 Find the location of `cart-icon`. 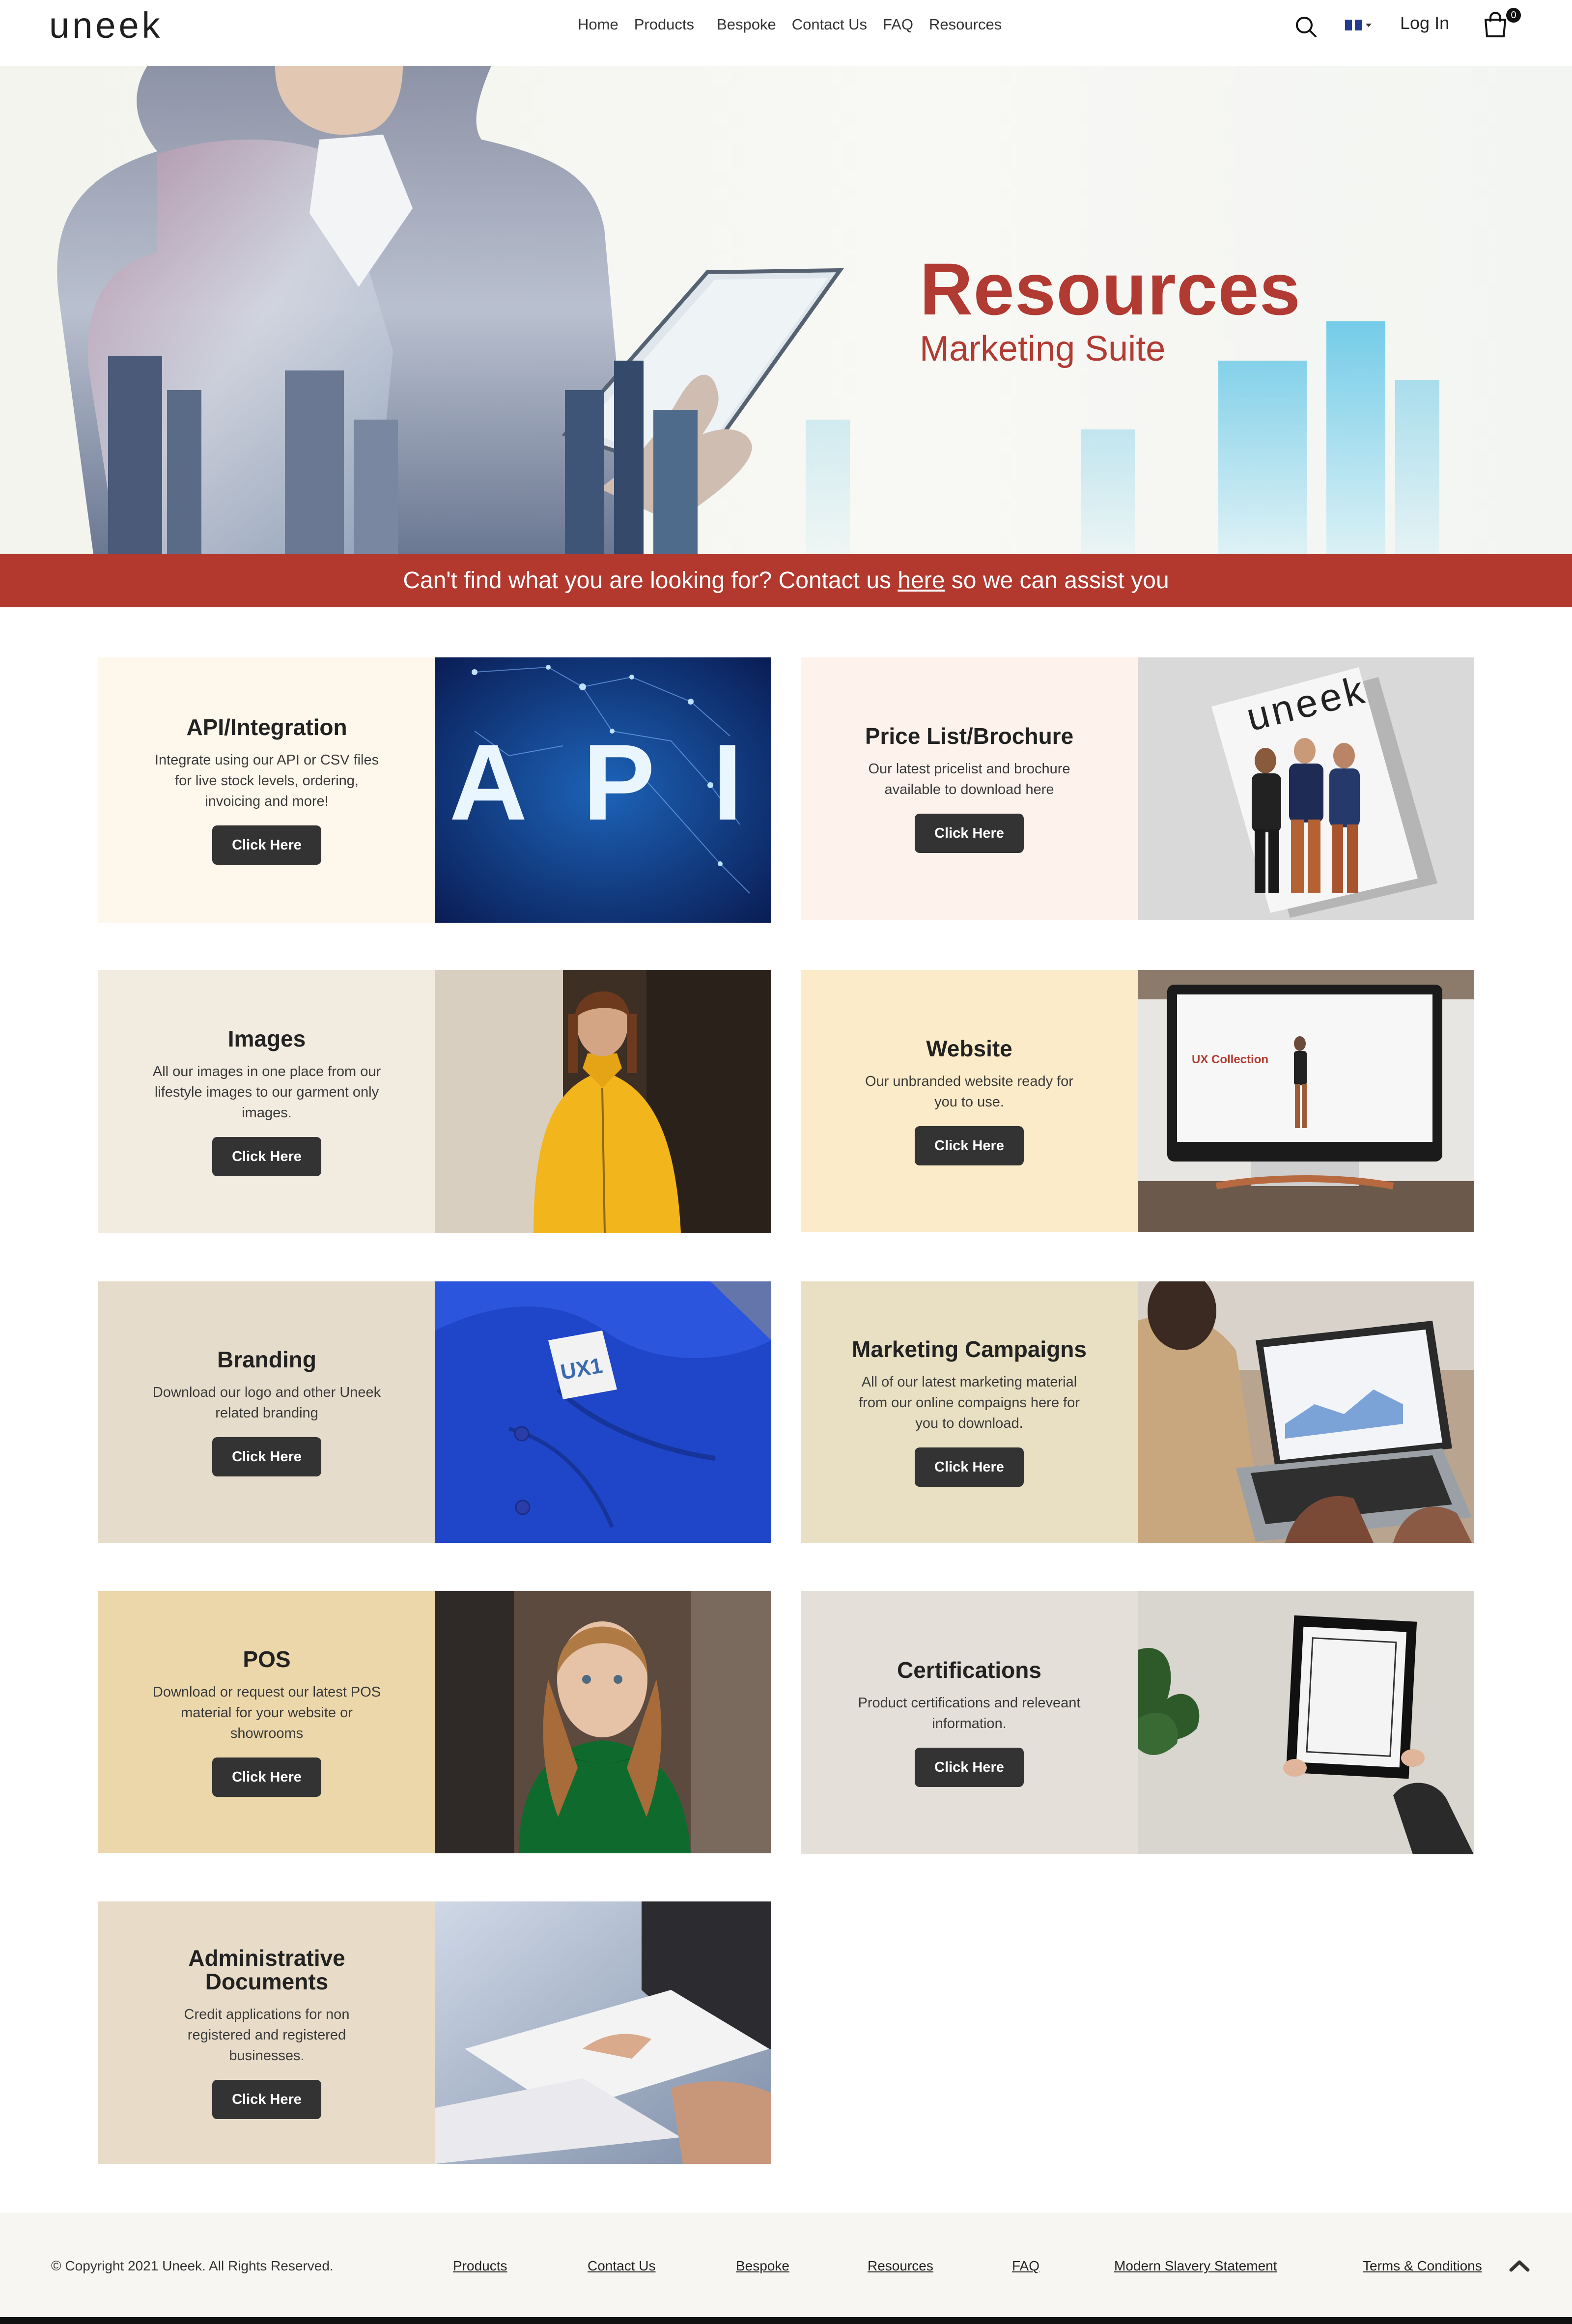

cart-icon is located at coordinates (1495, 24).